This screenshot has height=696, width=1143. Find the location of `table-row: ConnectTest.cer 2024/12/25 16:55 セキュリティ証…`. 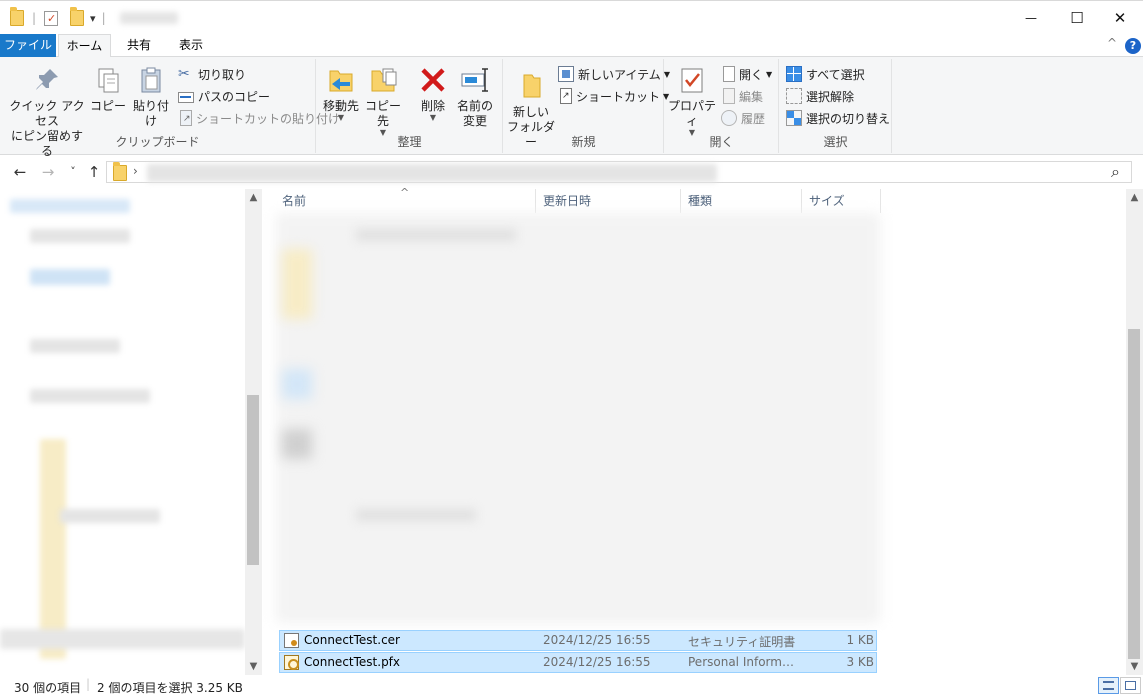

table-row: ConnectTest.cer 2024/12/25 16:55 セキュリティ証… is located at coordinates (578, 640).